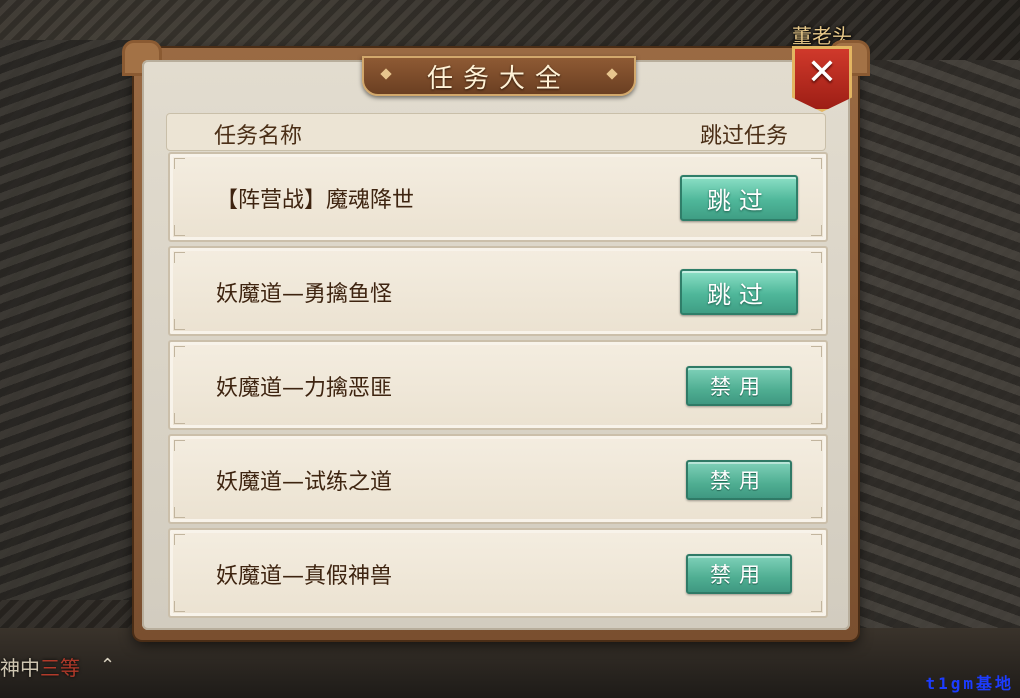 This screenshot has height=698, width=1020. What do you see at coordinates (743, 136) in the screenshot?
I see `header-skip-task: 跳过任务` at bounding box center [743, 136].